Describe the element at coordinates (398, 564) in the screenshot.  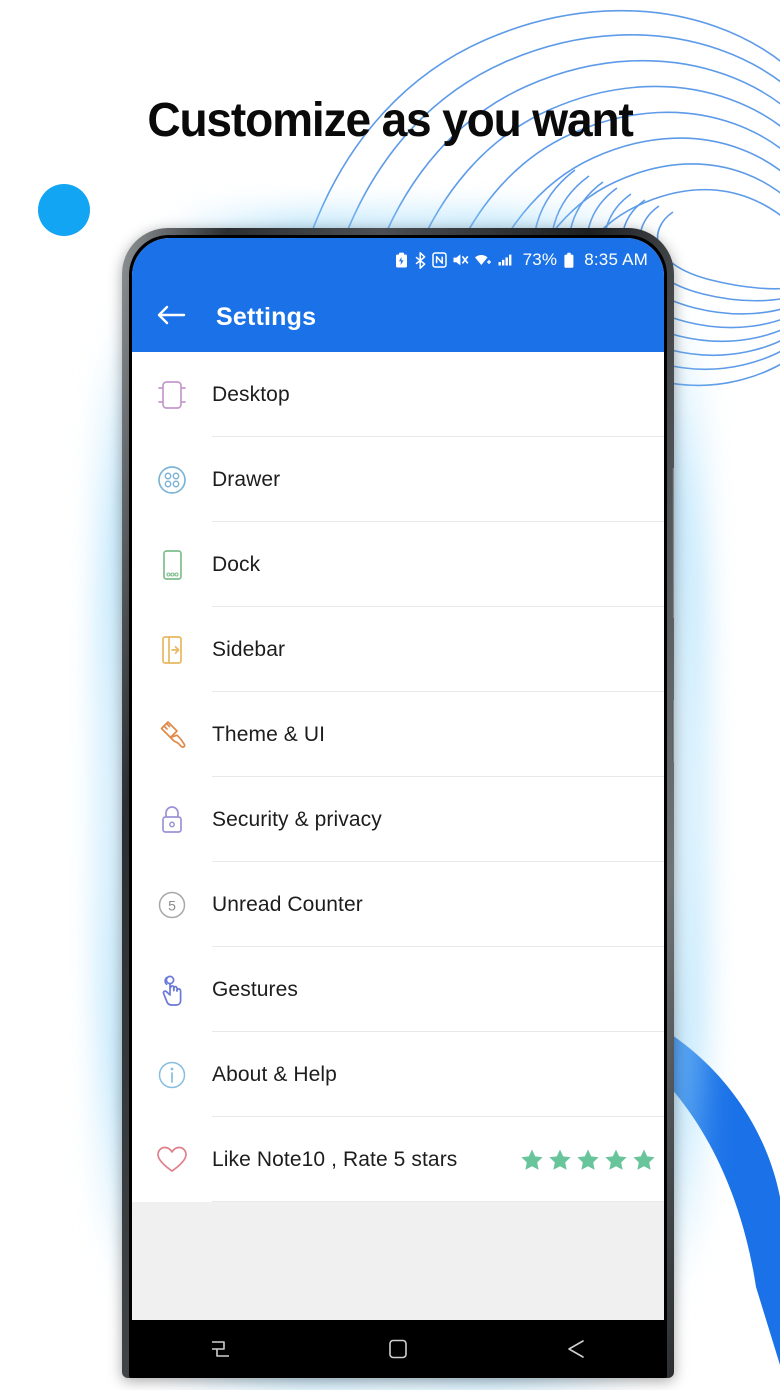
I see `settings-row-dock: Dock` at that location.